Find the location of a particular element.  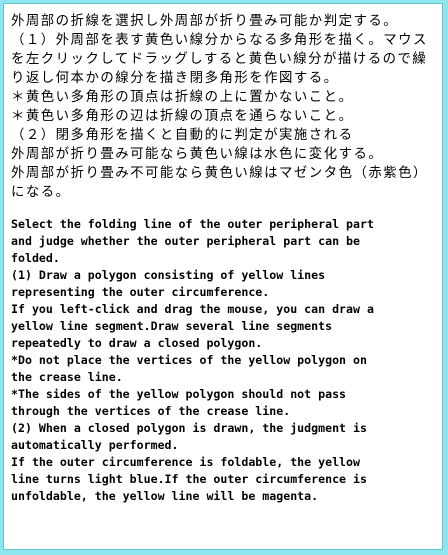

en-line-12: through the vertices of the crease line. is located at coordinates (151, 411).